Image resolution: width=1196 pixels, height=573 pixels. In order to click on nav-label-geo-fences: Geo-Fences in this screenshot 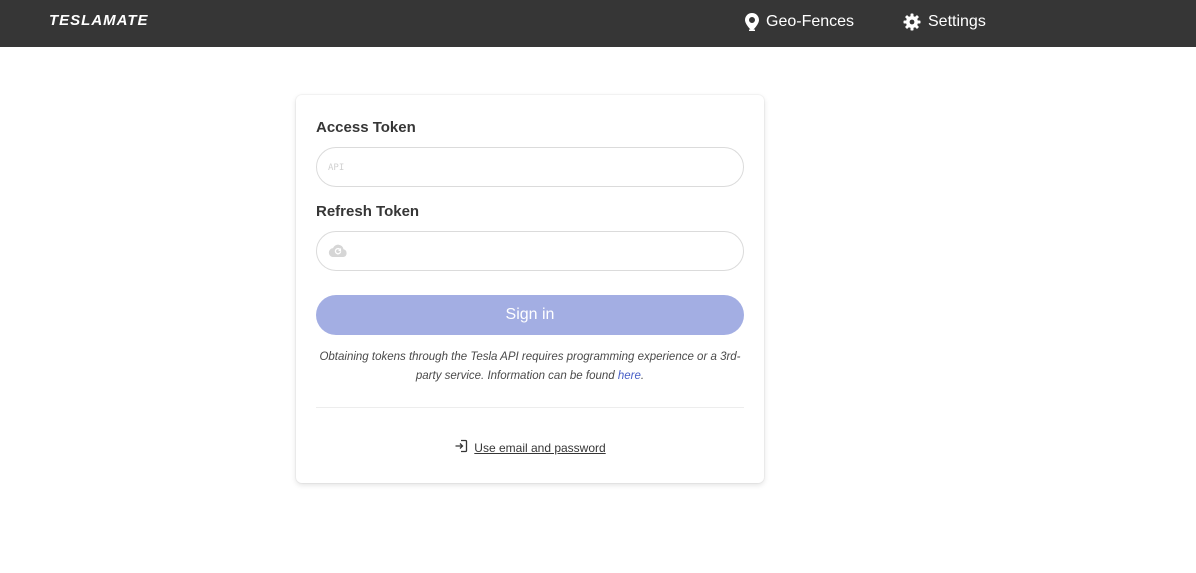, I will do `click(810, 21)`.